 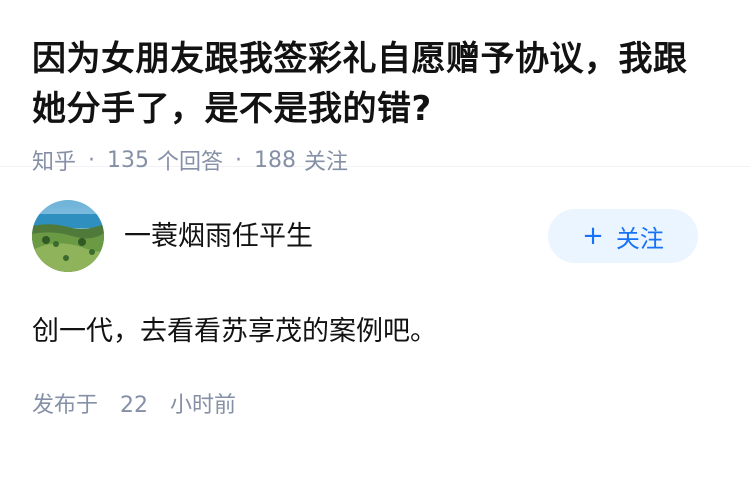 I want to click on follow-button: + 关注, so click(x=623, y=236).